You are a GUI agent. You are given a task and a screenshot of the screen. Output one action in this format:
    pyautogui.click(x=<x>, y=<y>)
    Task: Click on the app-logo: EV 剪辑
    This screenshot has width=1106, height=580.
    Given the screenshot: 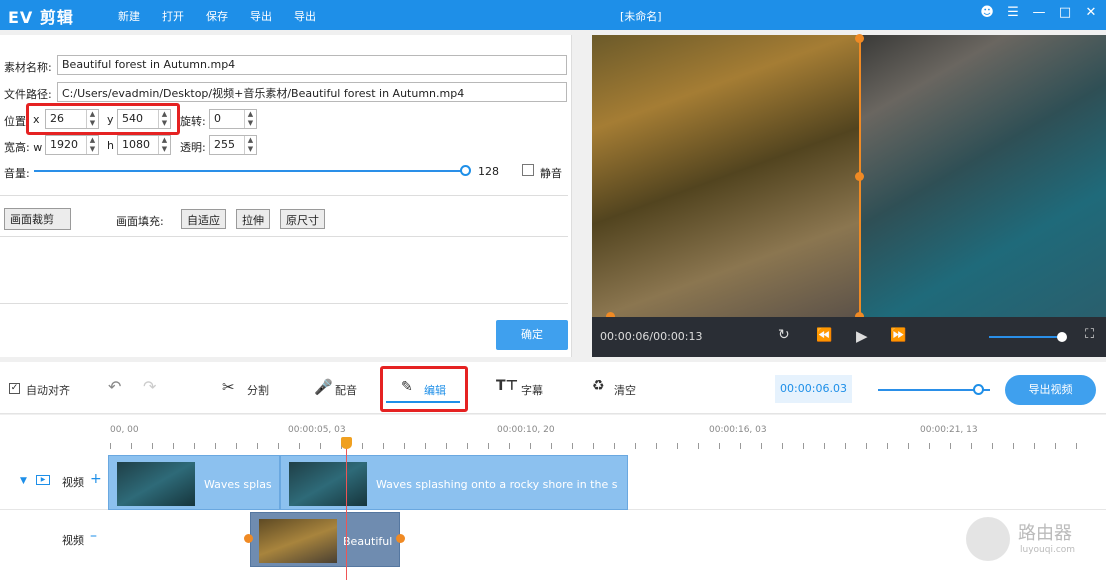 What is the action you would take?
    pyautogui.click(x=41, y=17)
    